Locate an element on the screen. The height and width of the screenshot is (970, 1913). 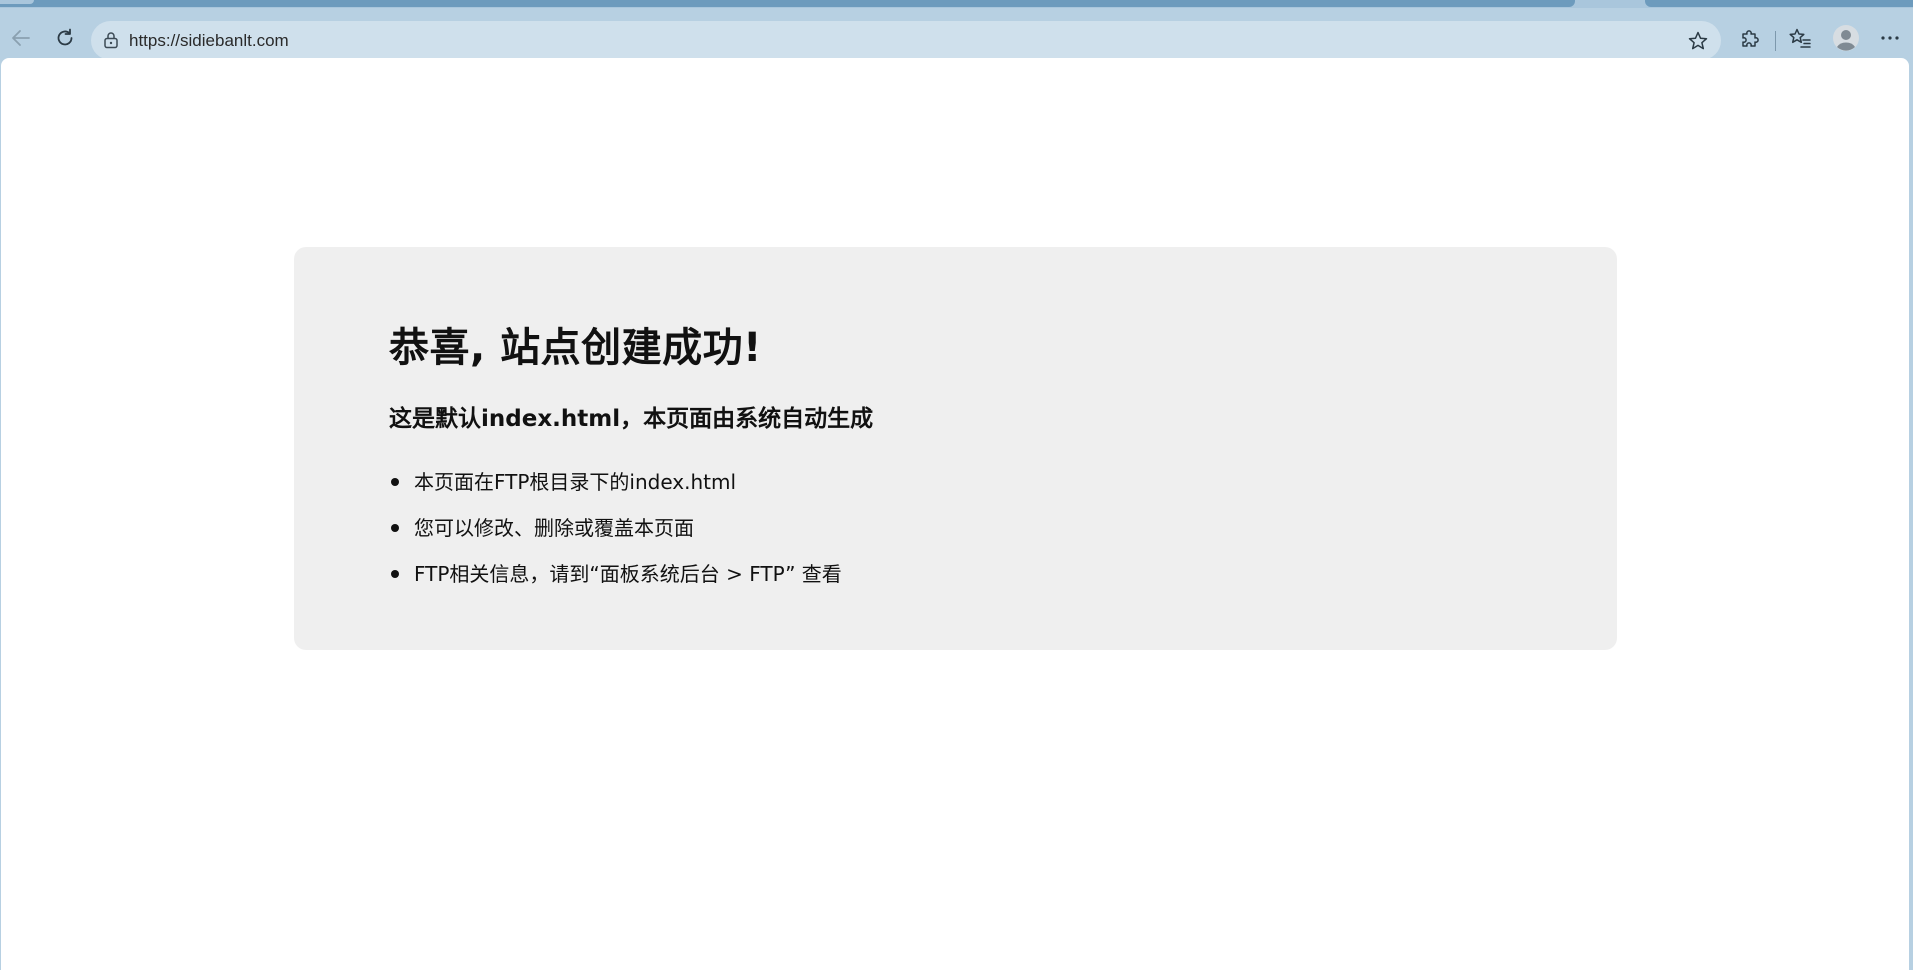
tab-strip-right is located at coordinates (1779, 3).